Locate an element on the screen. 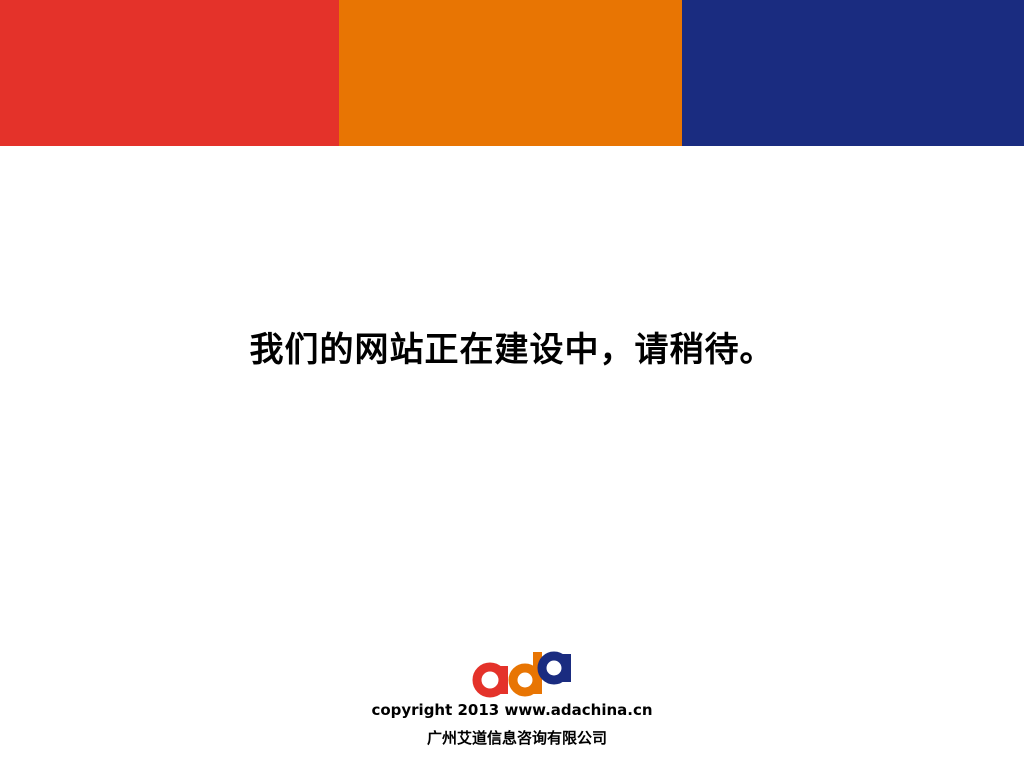 The width and height of the screenshot is (1024, 759). logo-letter-d-orange is located at coordinates (525, 674).